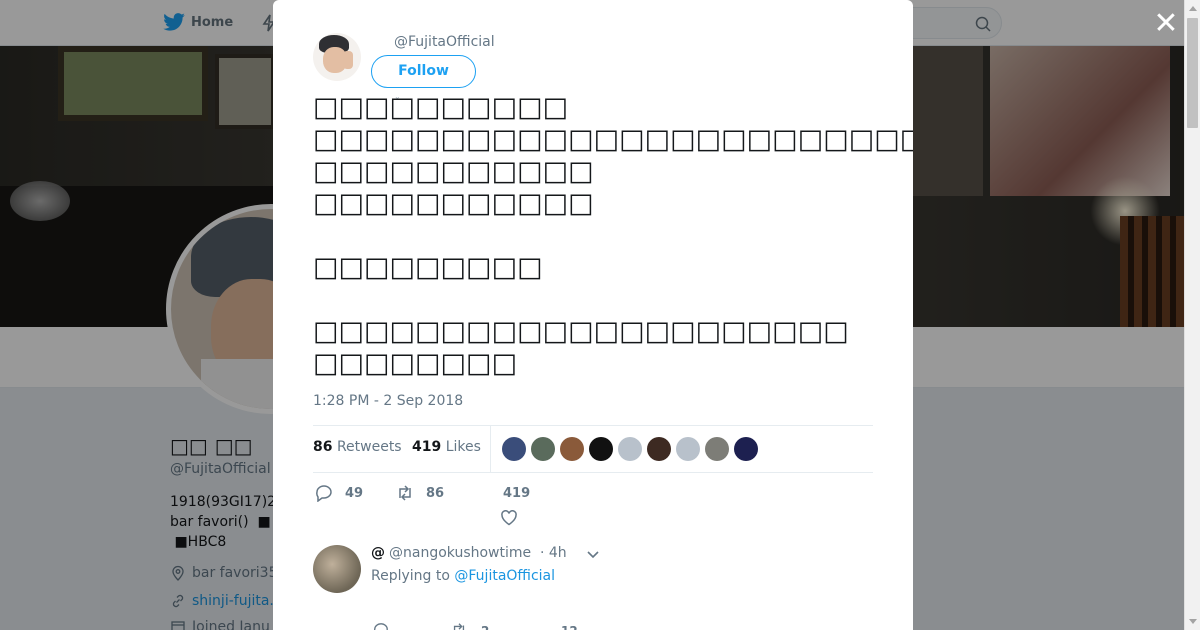 The width and height of the screenshot is (1200, 630). What do you see at coordinates (1193, 8) in the screenshot?
I see `scroll-up-arrow` at bounding box center [1193, 8].